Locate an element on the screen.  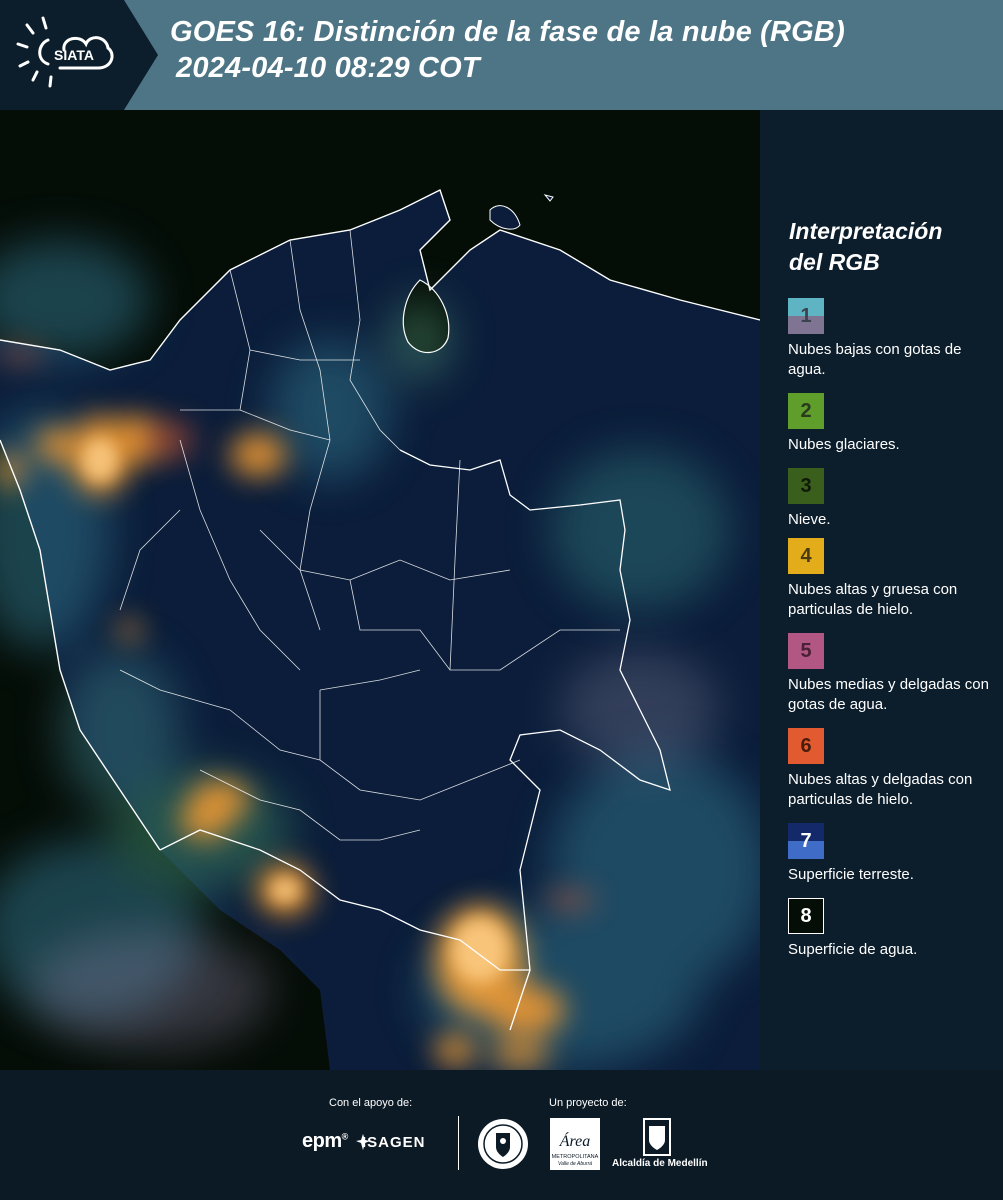
legend-swatch: 5 is located at coordinates (806, 651).